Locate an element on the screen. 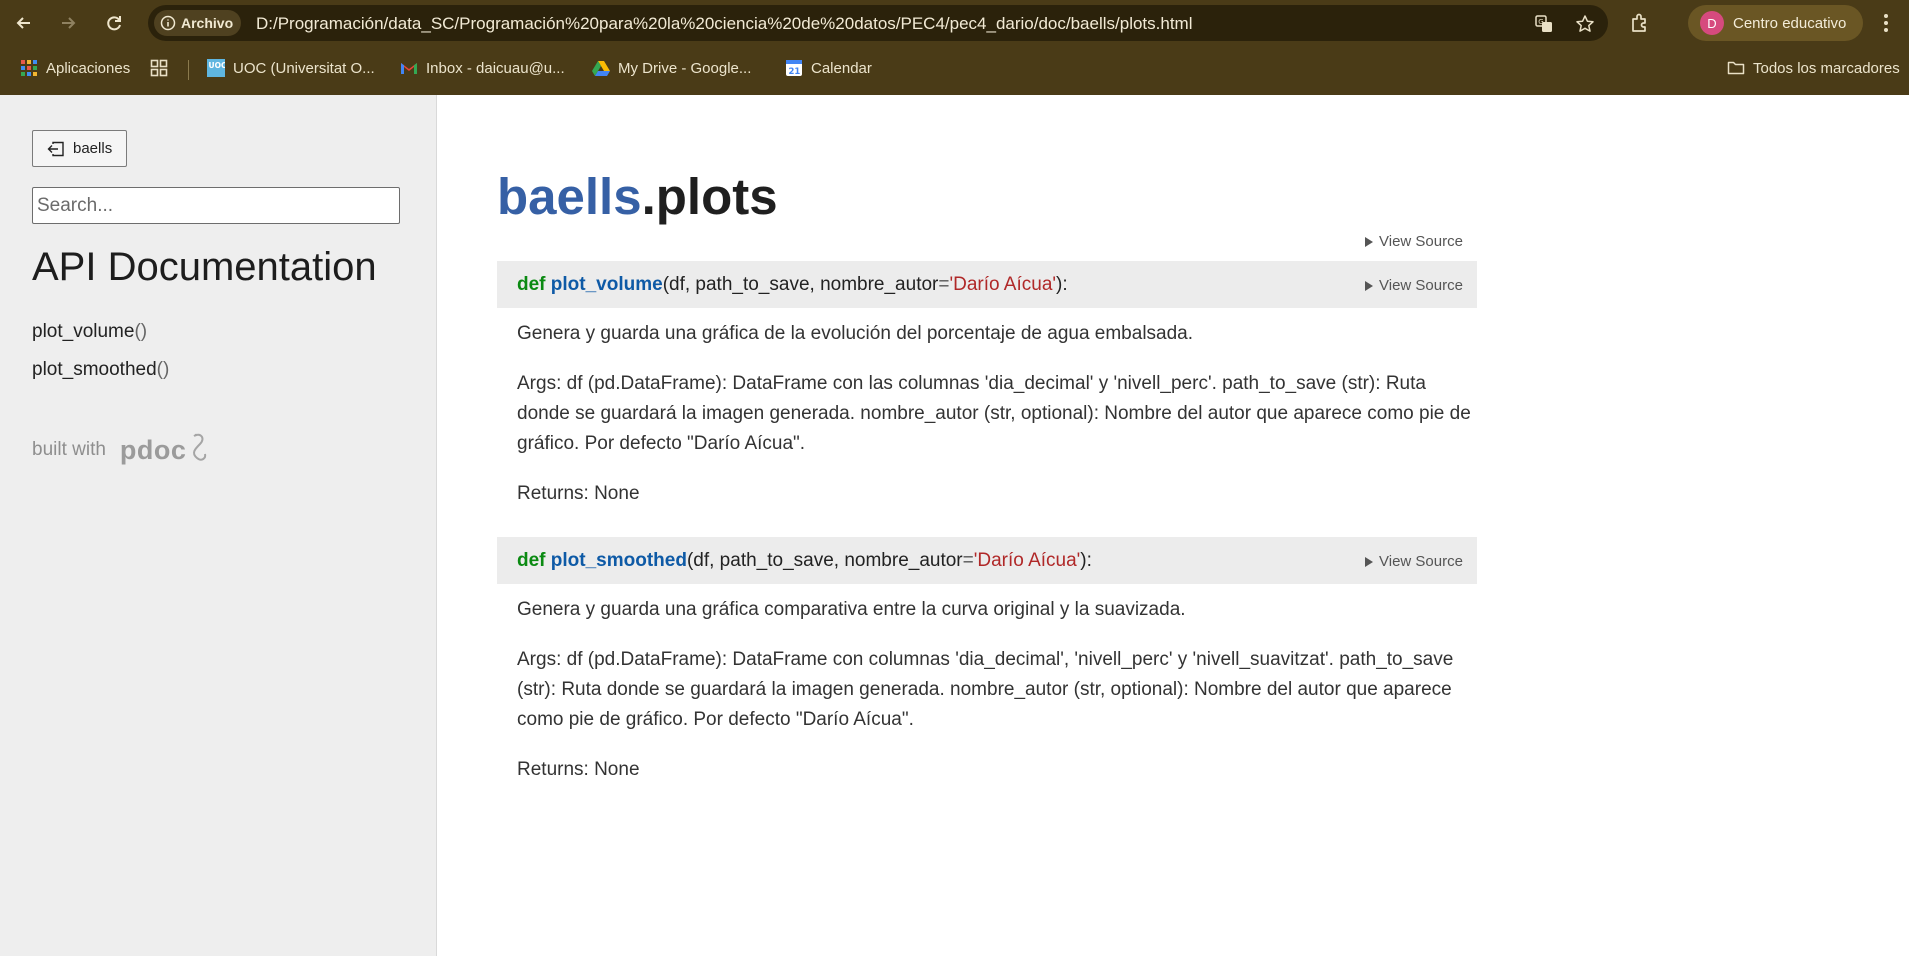 Image resolution: width=1909 pixels, height=956 pixels. function-name: plot_volume is located at coordinates (607, 284).